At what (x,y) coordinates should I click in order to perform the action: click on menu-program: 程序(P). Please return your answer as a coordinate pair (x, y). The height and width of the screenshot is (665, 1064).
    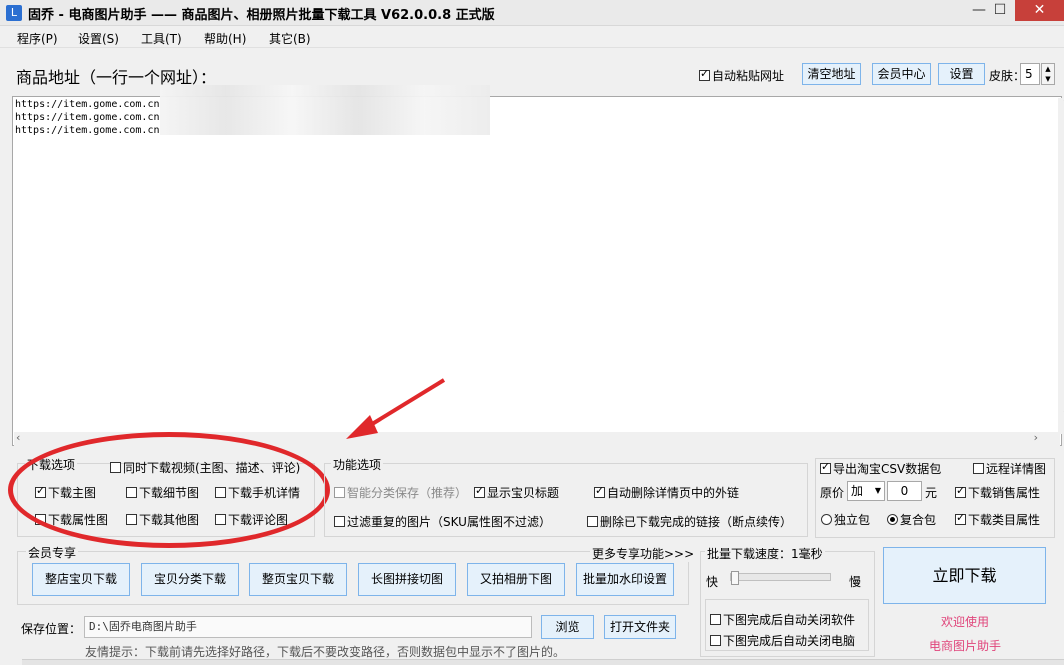
    Looking at the image, I should click on (37, 38).